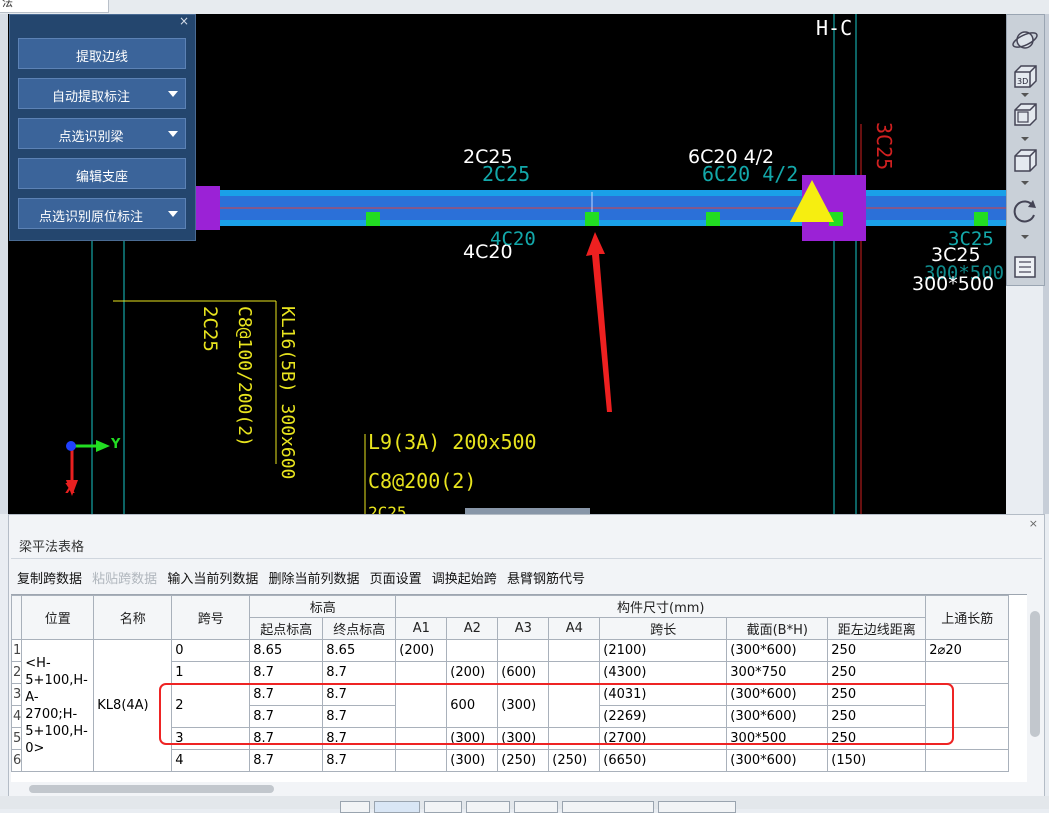 The height and width of the screenshot is (813, 1049). Describe the element at coordinates (1025, 161) in the screenshot. I see `box-view-icon` at that location.